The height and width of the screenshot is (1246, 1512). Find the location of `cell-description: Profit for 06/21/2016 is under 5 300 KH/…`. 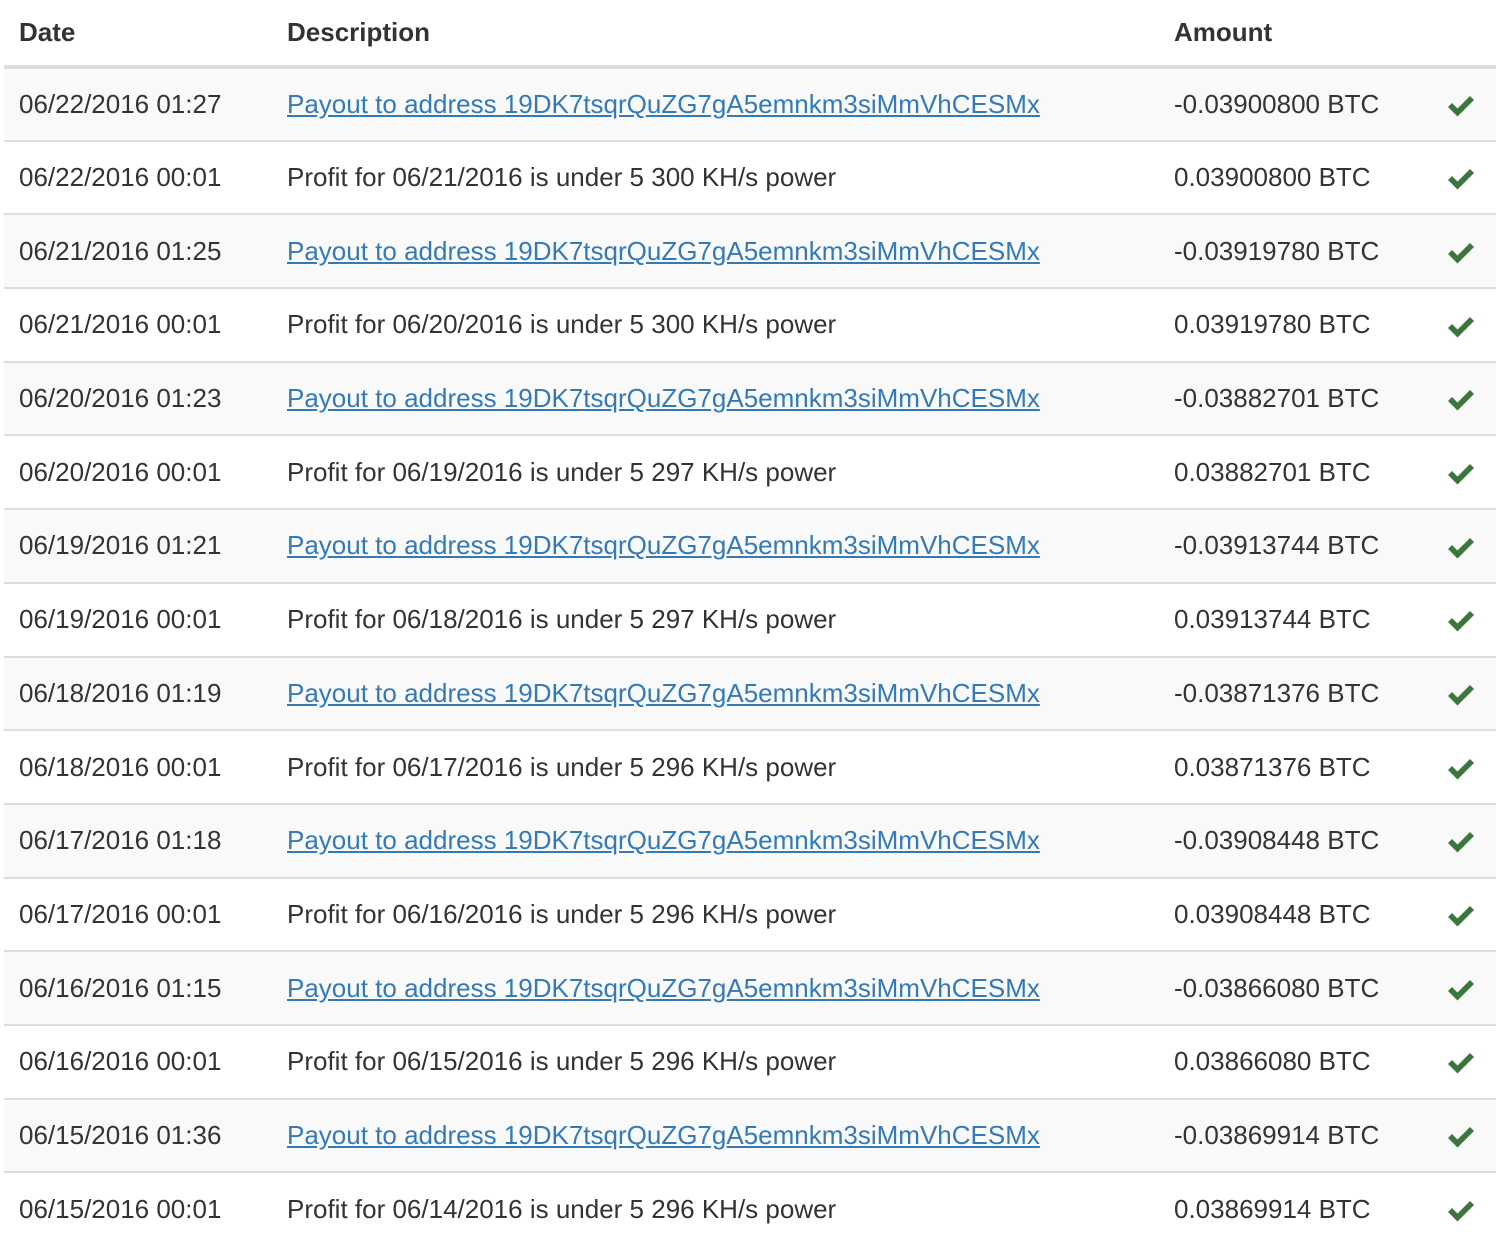

cell-description: Profit for 06/21/2016 is under 5 300 KH/… is located at coordinates (715, 177).